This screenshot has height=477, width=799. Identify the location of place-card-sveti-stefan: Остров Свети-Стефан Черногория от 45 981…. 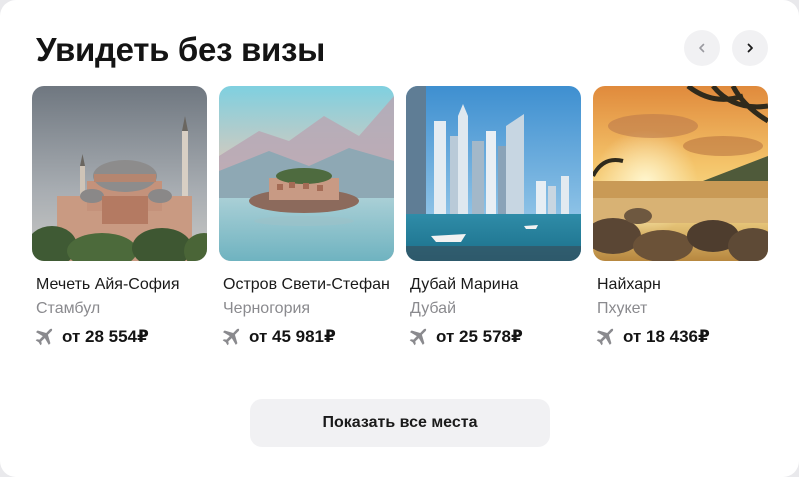
(306, 217).